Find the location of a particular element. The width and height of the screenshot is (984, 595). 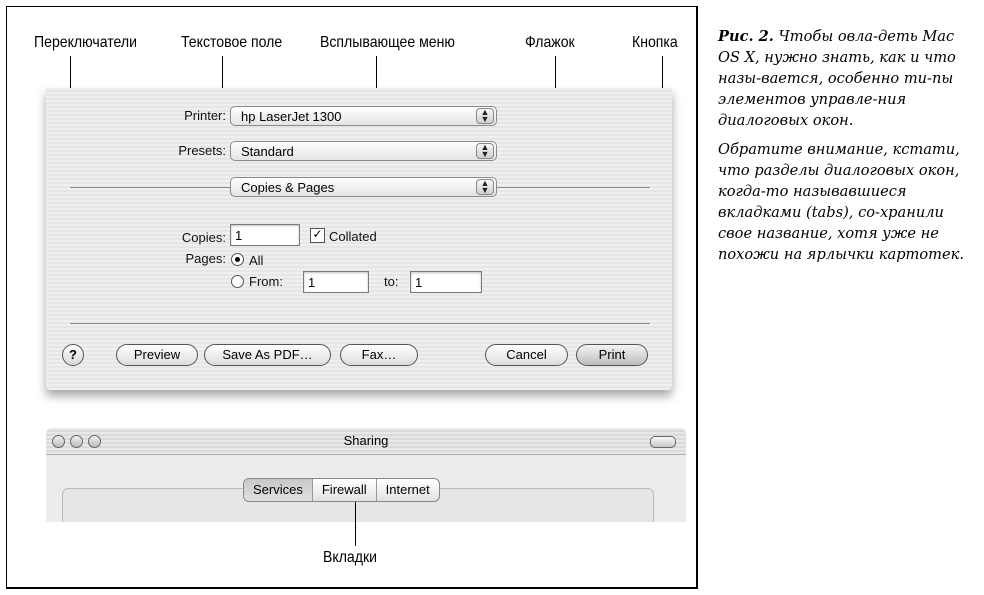

pages-from-label: From: is located at coordinates (266, 281).